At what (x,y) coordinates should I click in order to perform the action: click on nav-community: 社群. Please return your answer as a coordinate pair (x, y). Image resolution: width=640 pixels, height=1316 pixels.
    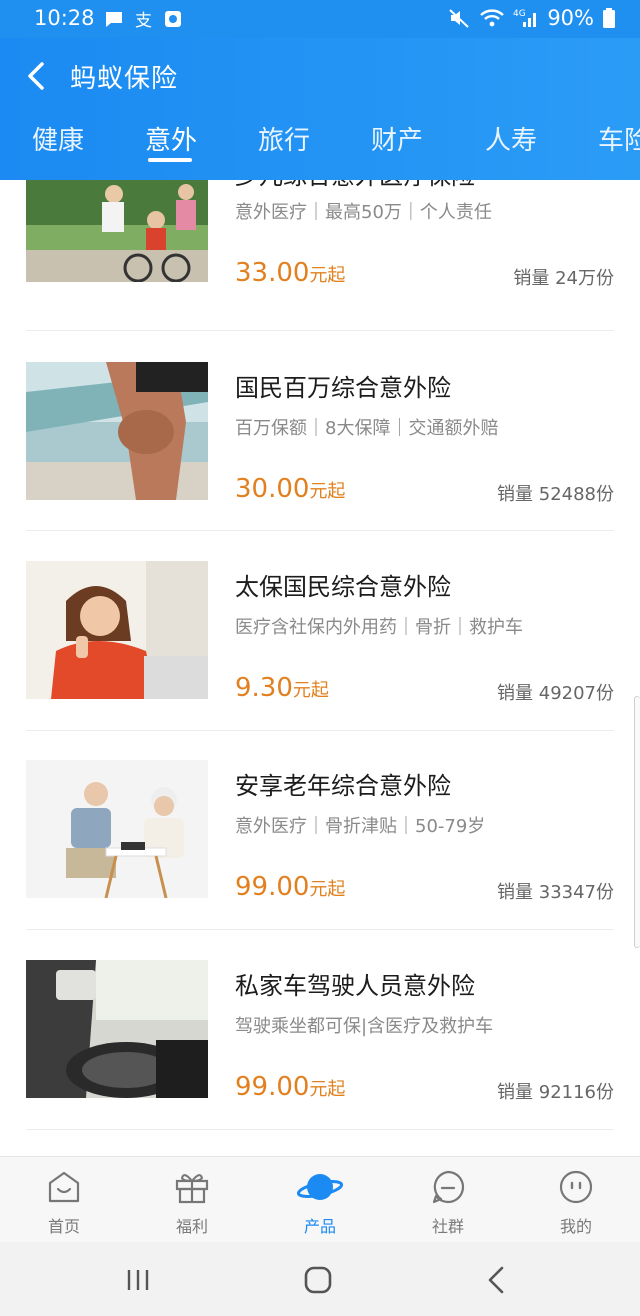
    Looking at the image, I should click on (448, 1200).